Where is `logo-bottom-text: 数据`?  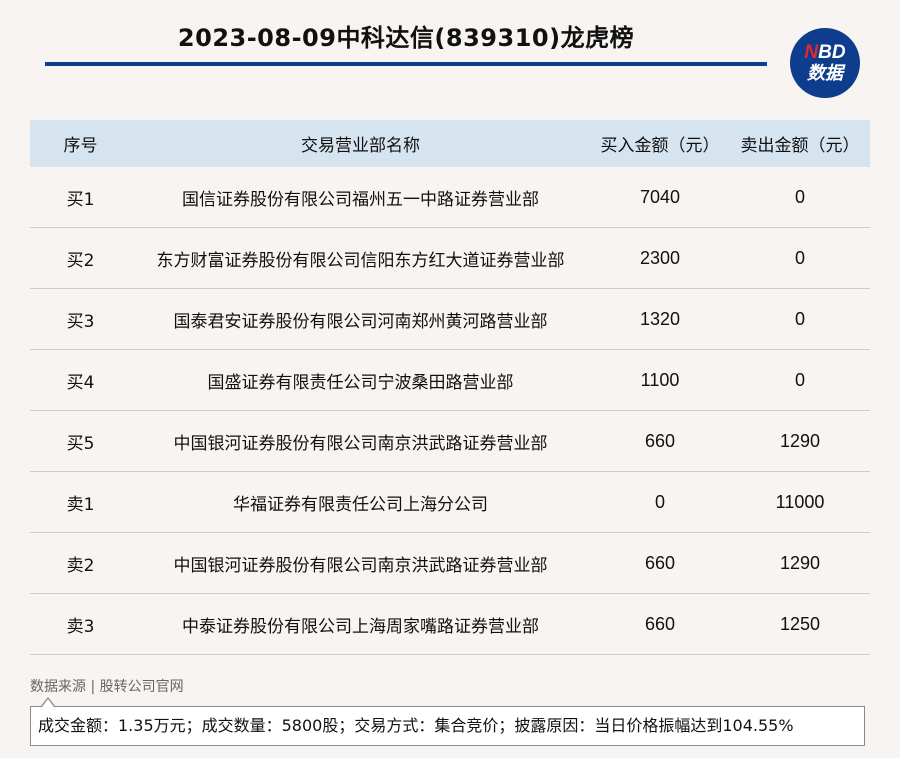 logo-bottom-text: 数据 is located at coordinates (825, 72).